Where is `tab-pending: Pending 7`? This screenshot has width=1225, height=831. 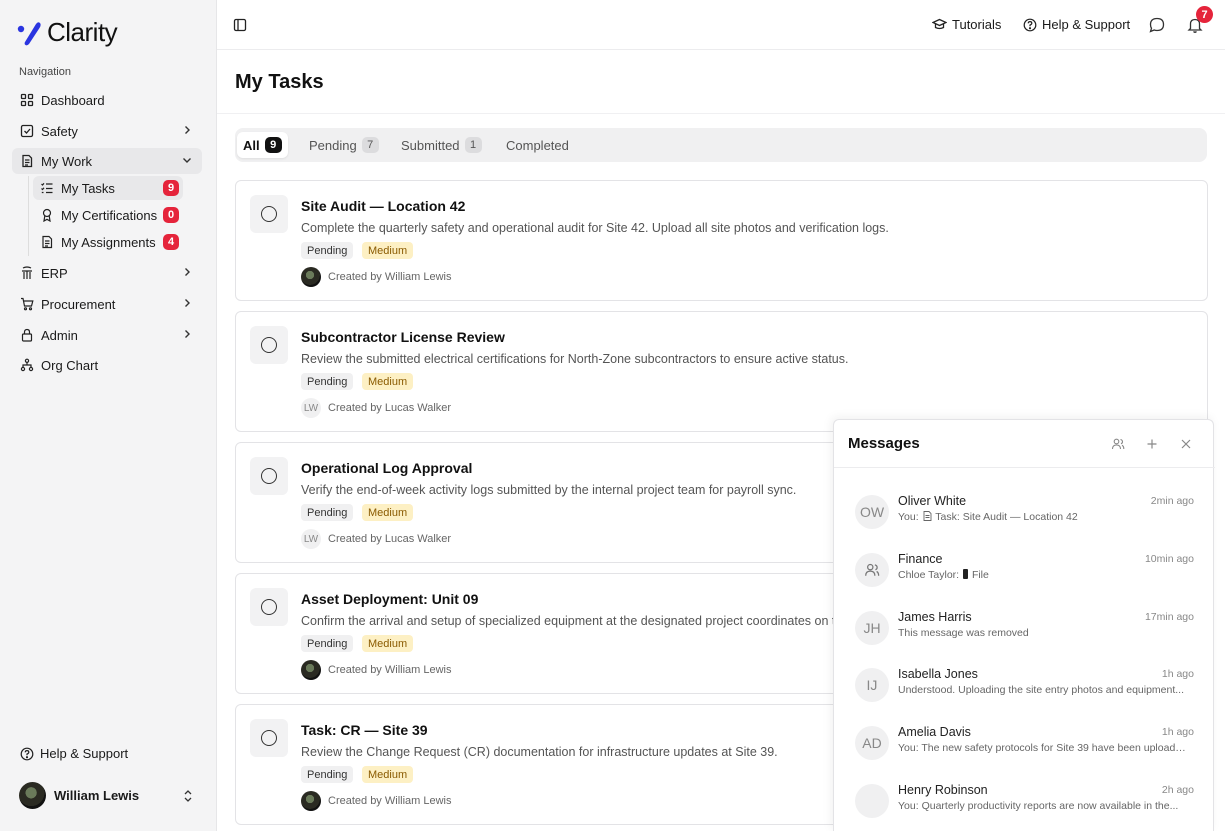
tab-pending: Pending 7 is located at coordinates (344, 145).